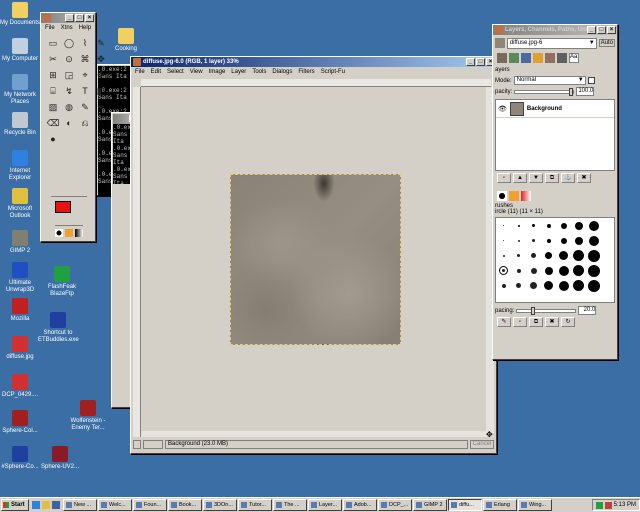 The image size is (640, 512). What do you see at coordinates (20, 124) in the screenshot?
I see `desktop-icon: Recycle Bin` at bounding box center [20, 124].